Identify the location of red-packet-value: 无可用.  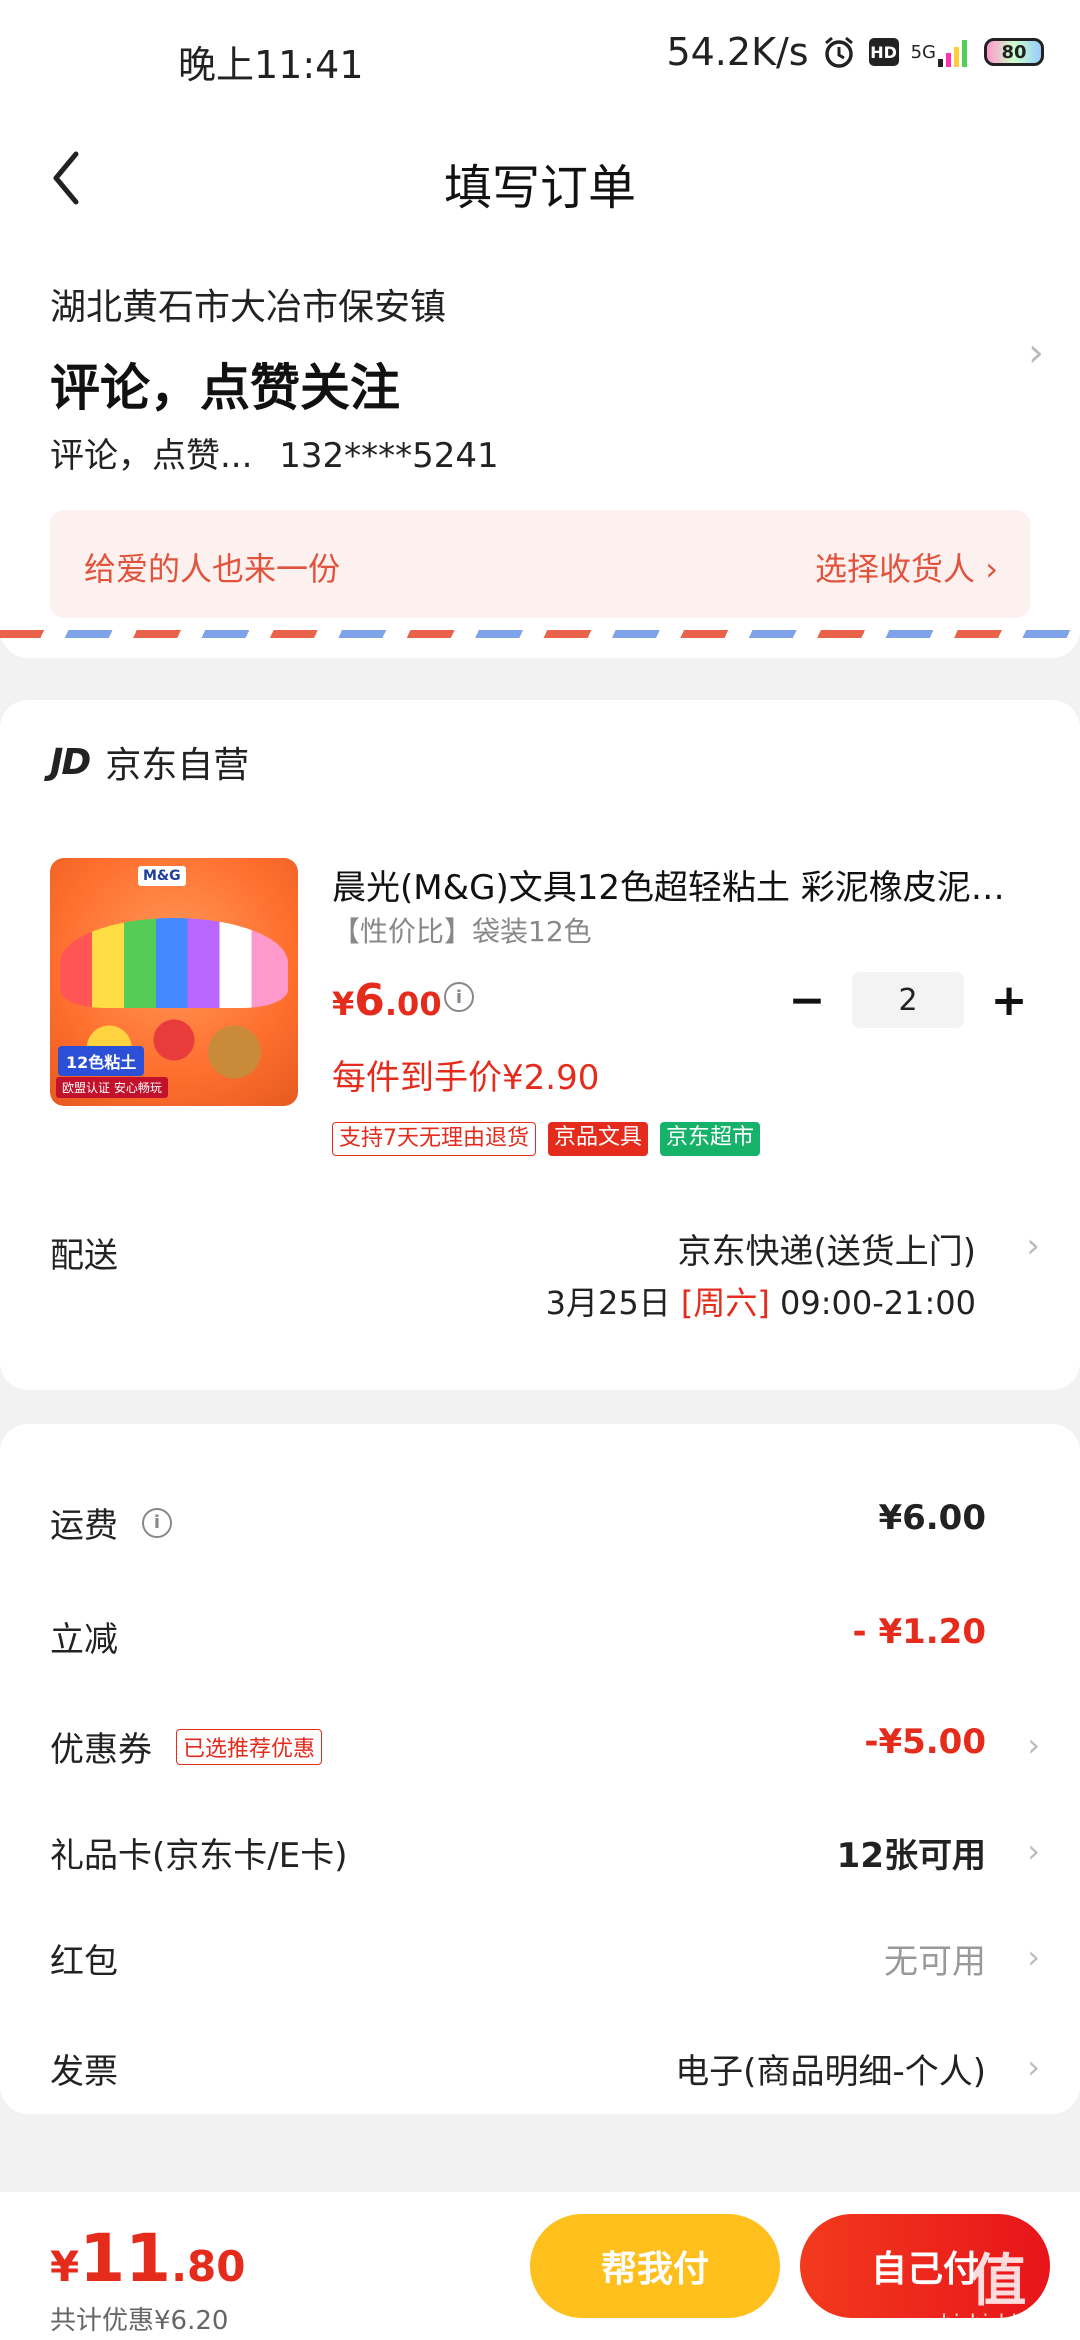
(935, 1962).